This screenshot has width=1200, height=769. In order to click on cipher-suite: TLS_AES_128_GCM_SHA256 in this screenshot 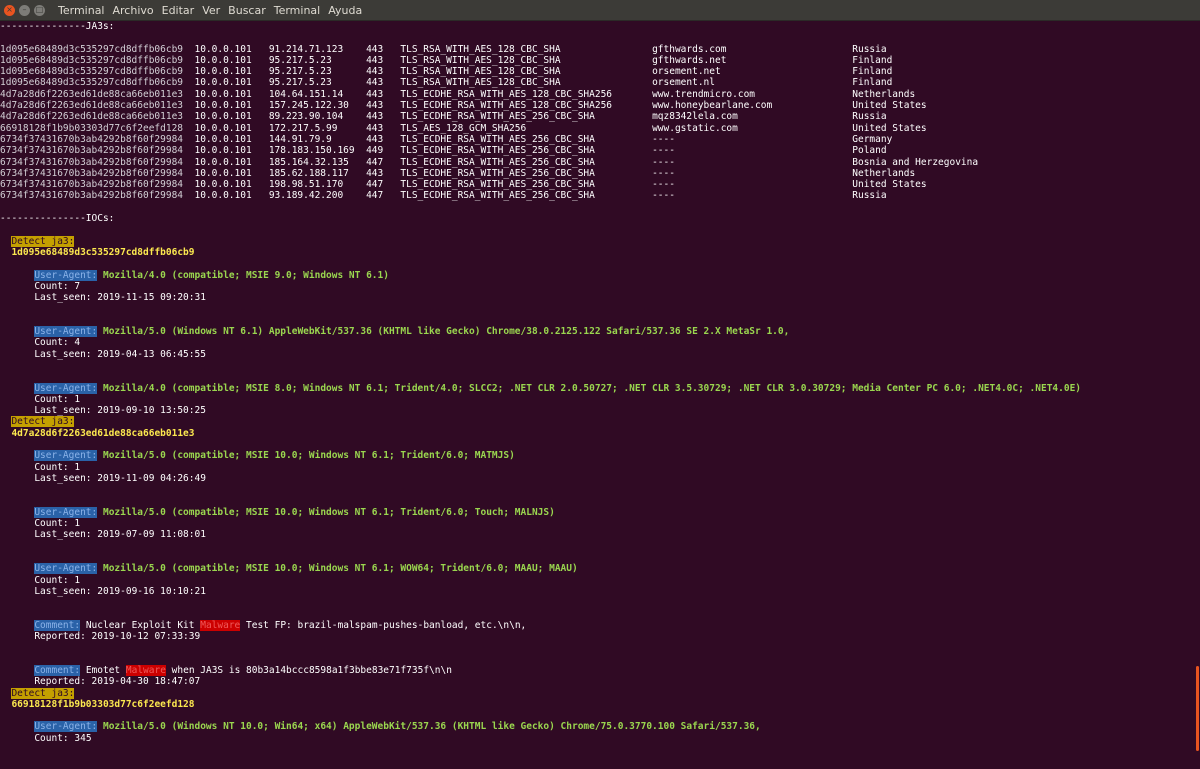, I will do `click(526, 128)`.